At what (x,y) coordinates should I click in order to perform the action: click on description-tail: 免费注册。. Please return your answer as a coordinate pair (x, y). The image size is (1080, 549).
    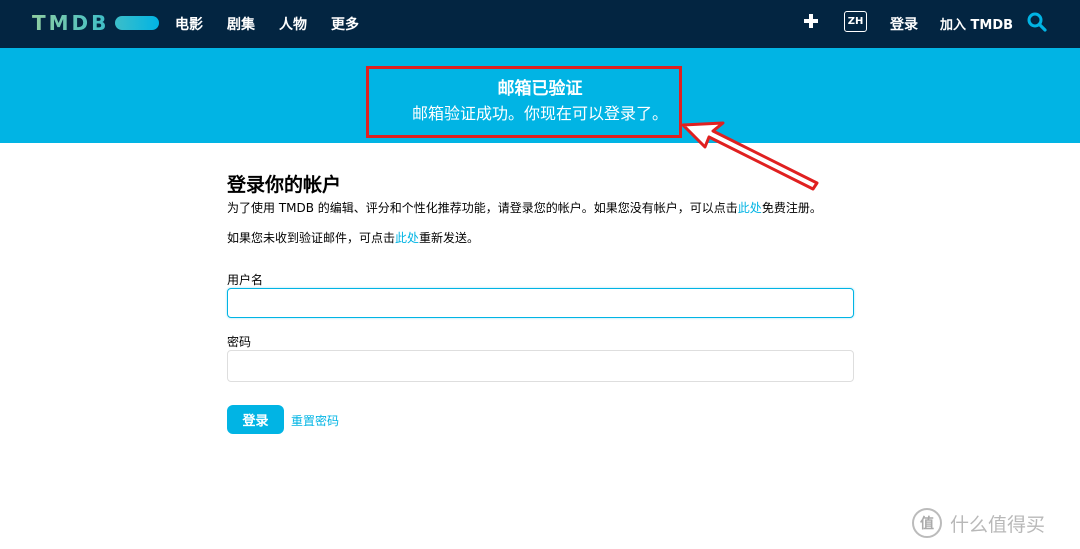
    Looking at the image, I should click on (791, 208).